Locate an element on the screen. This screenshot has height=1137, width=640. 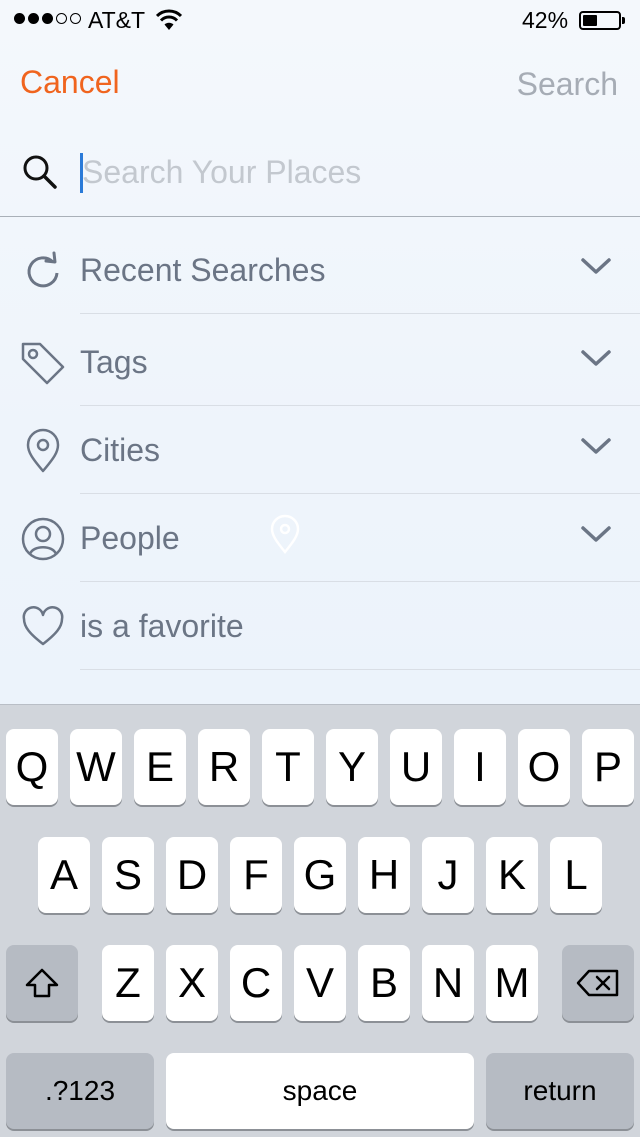
shift-icon is located at coordinates (42, 983).